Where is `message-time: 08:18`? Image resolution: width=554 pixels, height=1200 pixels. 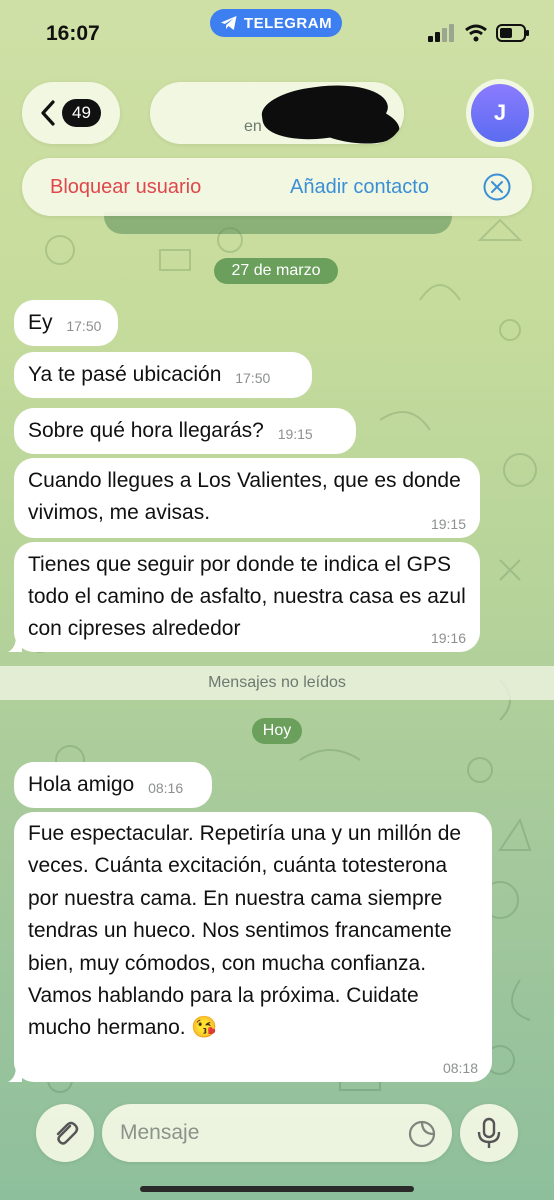 message-time: 08:18 is located at coordinates (460, 1068).